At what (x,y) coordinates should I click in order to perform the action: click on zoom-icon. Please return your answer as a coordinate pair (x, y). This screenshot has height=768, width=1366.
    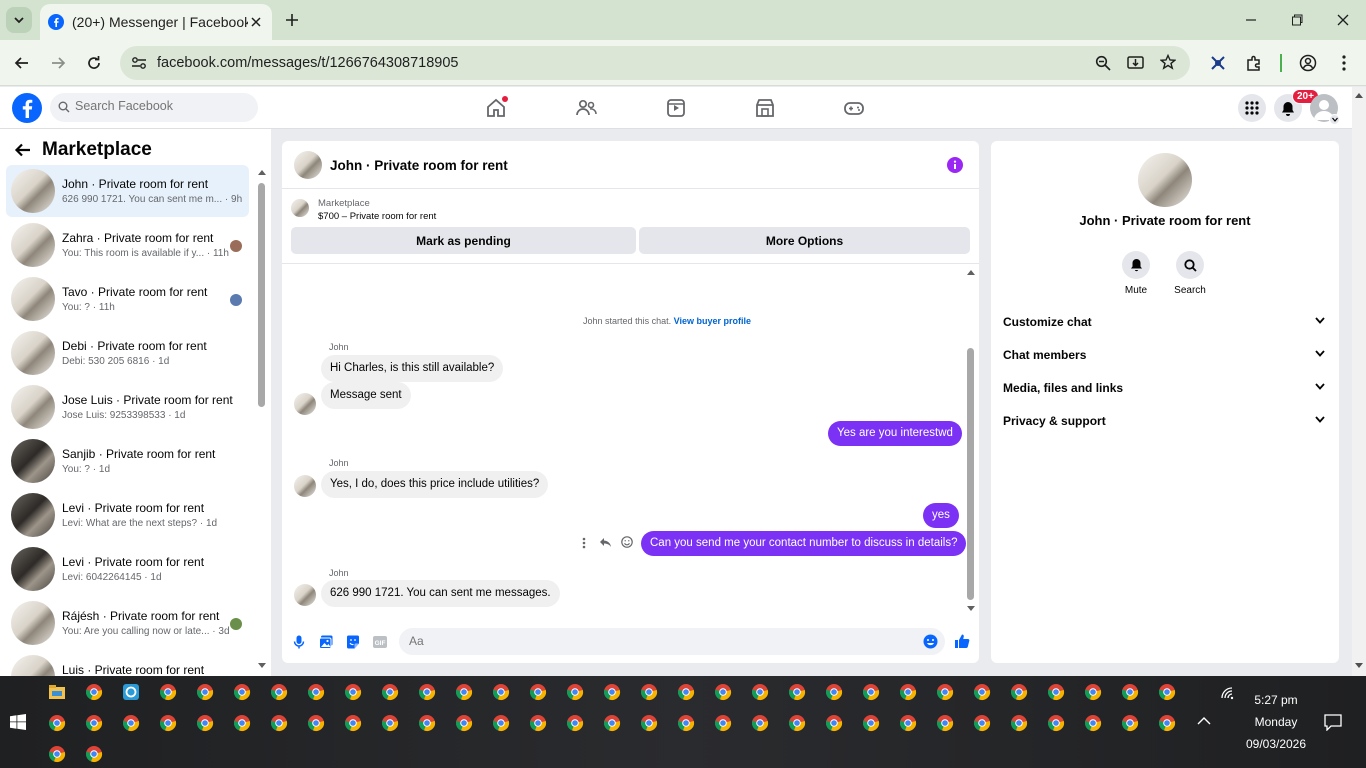
    Looking at the image, I should click on (1103, 63).